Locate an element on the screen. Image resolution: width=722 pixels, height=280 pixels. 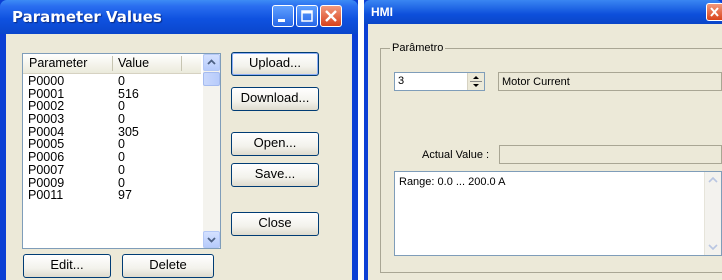
column-header-parameter: Parameter is located at coordinates (58, 63).